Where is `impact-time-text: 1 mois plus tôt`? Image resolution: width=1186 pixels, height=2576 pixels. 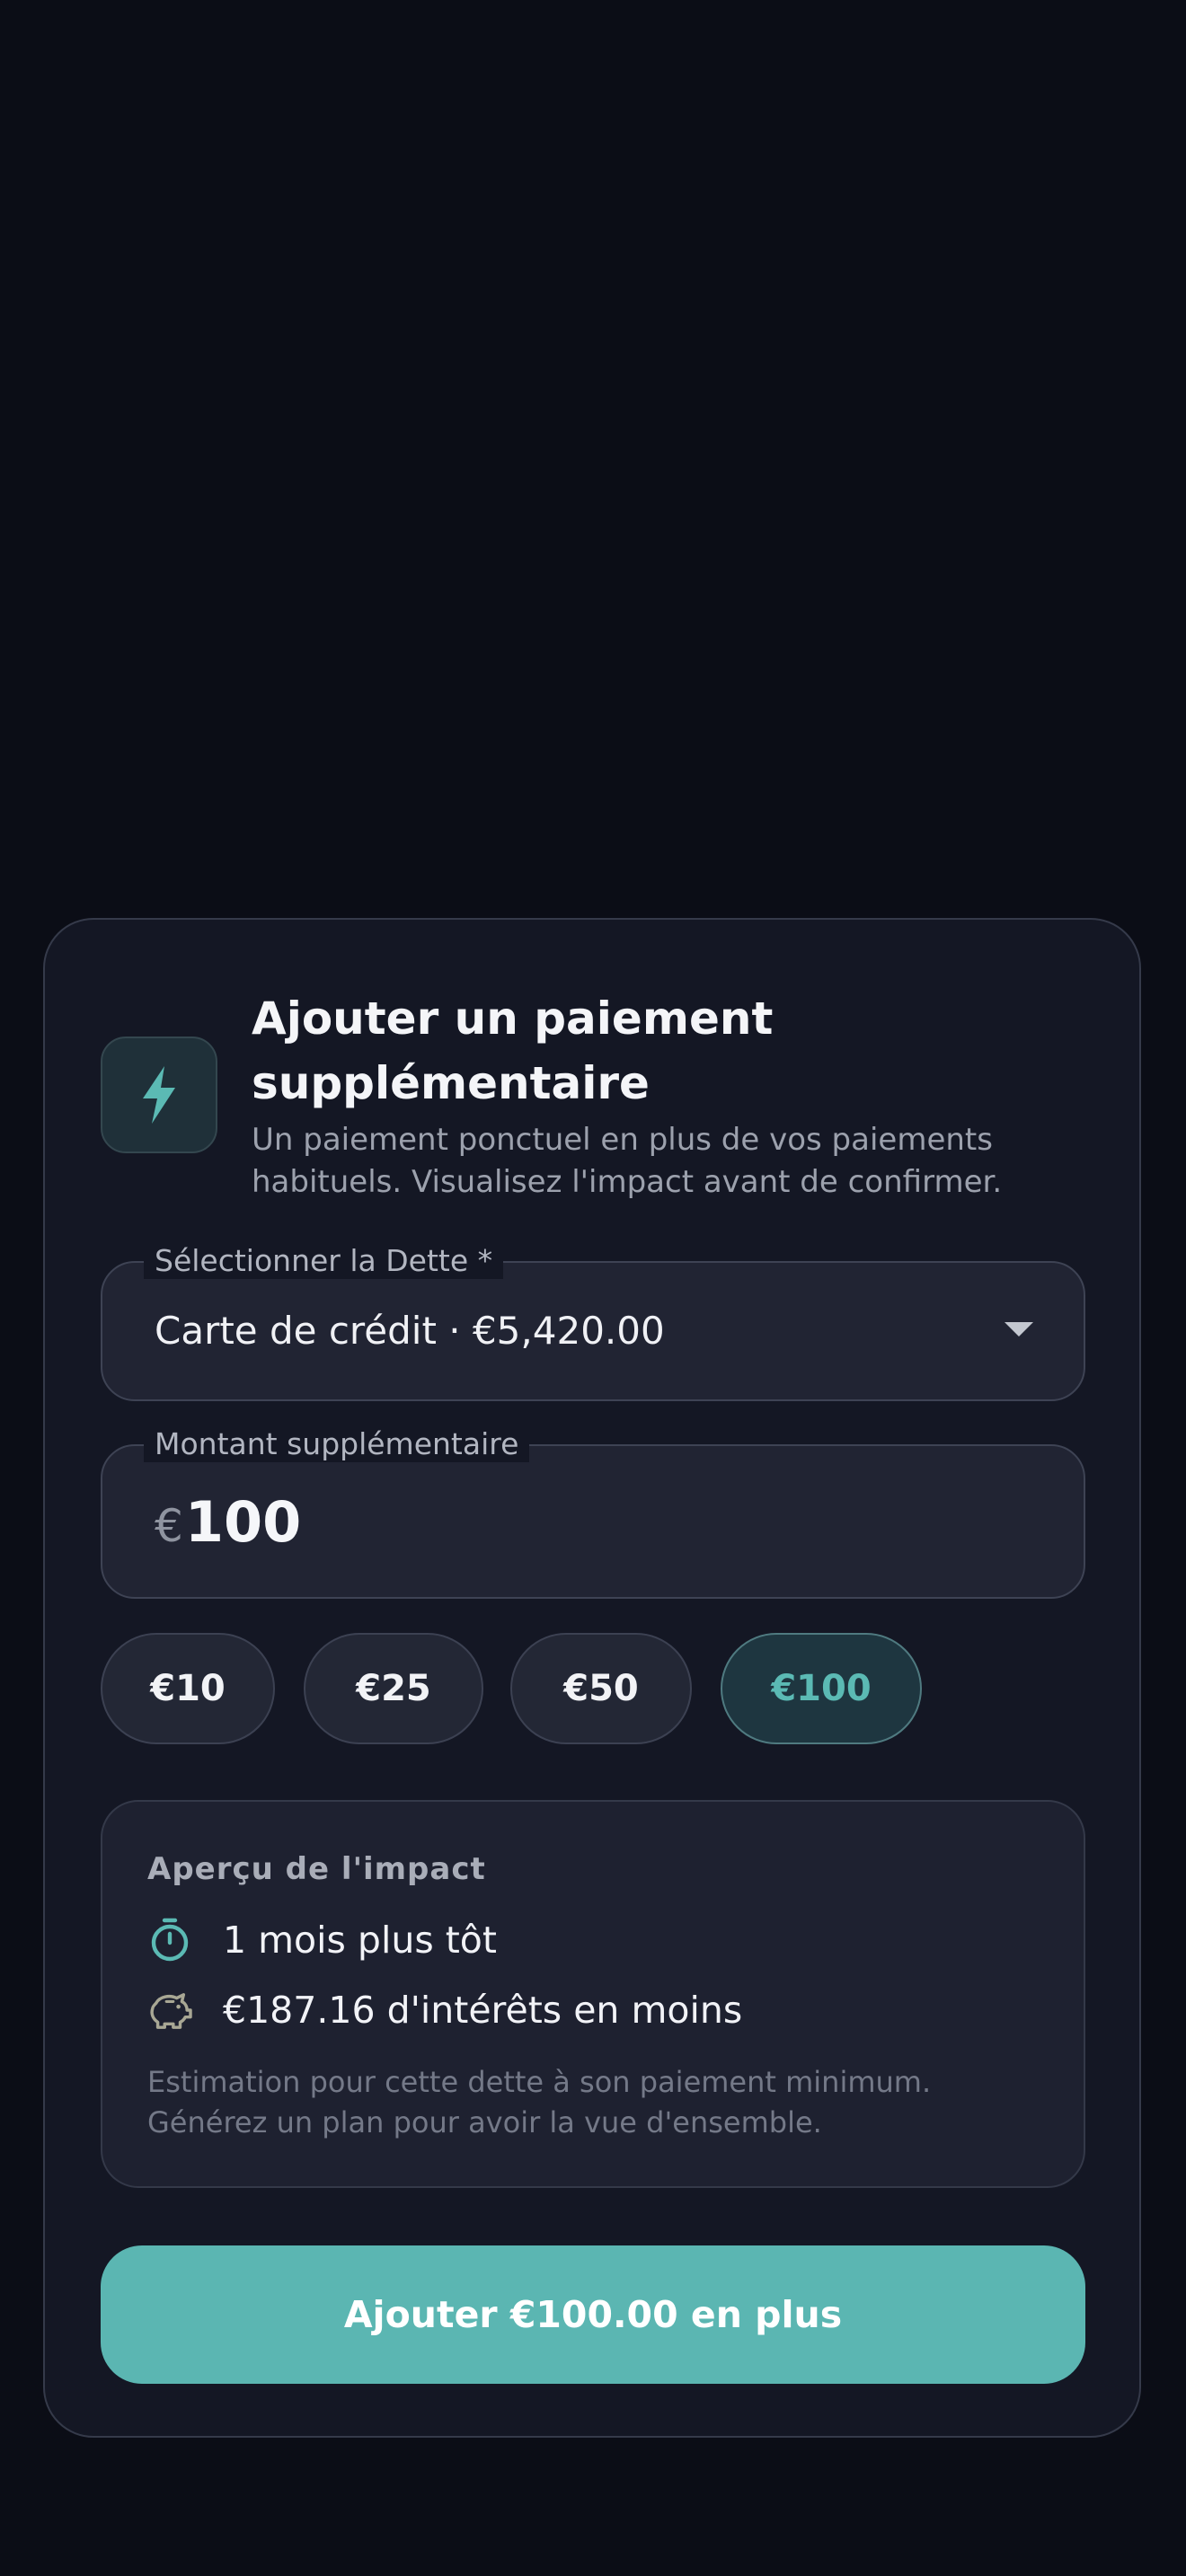 impact-time-text: 1 mois plus tôt is located at coordinates (360, 1941).